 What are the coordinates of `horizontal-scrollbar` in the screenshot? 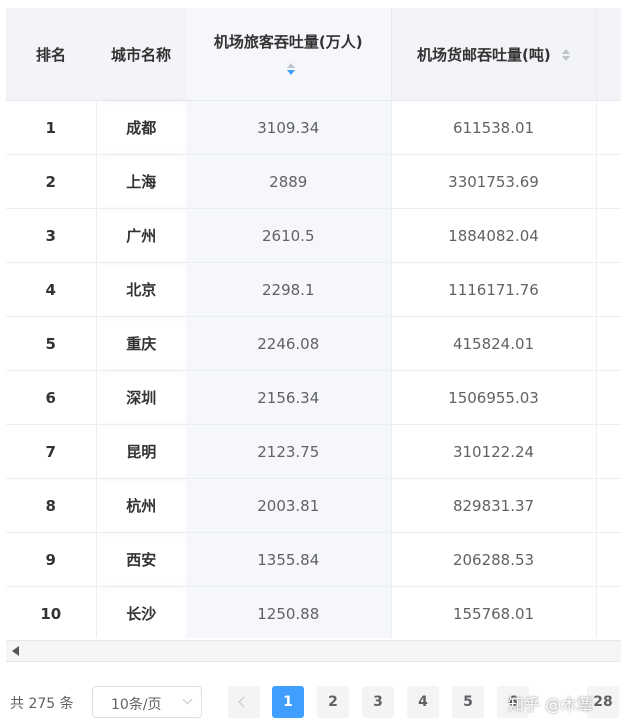 It's located at (313, 651).